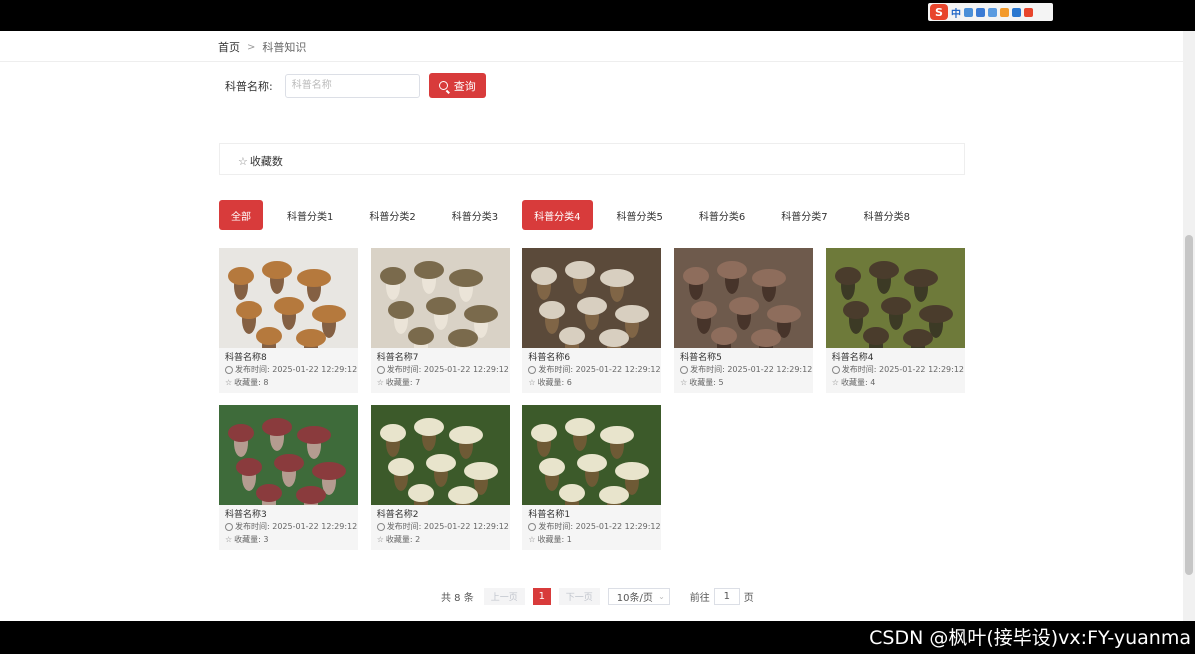 The image size is (1195, 654). What do you see at coordinates (541, 596) in the screenshot?
I see `page-number-1: 1` at bounding box center [541, 596].